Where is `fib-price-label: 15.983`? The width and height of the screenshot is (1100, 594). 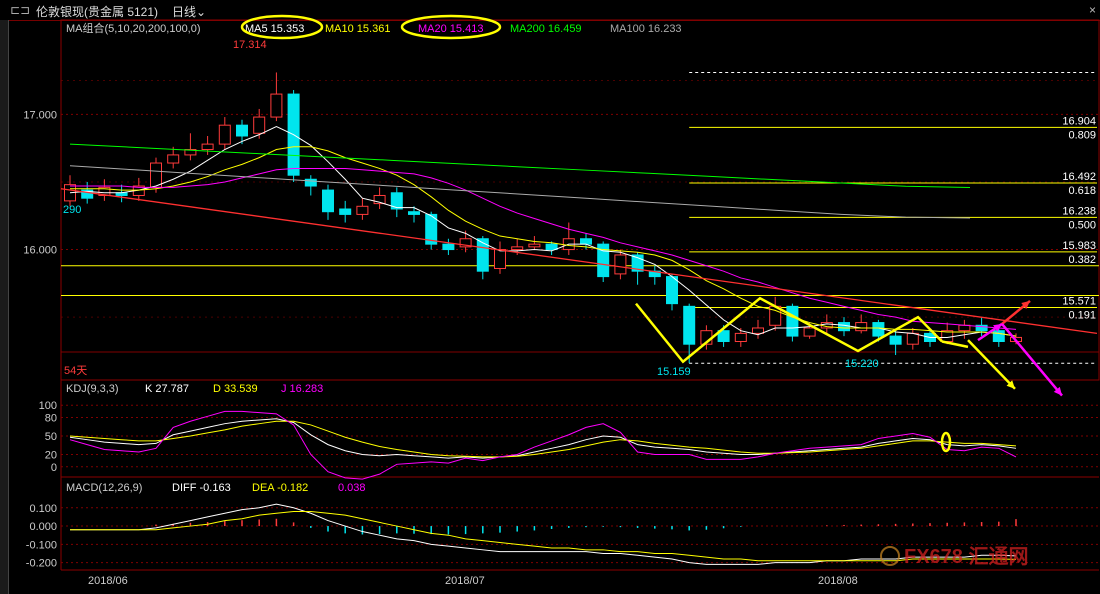 fib-price-label: 15.983 is located at coordinates (1079, 246).